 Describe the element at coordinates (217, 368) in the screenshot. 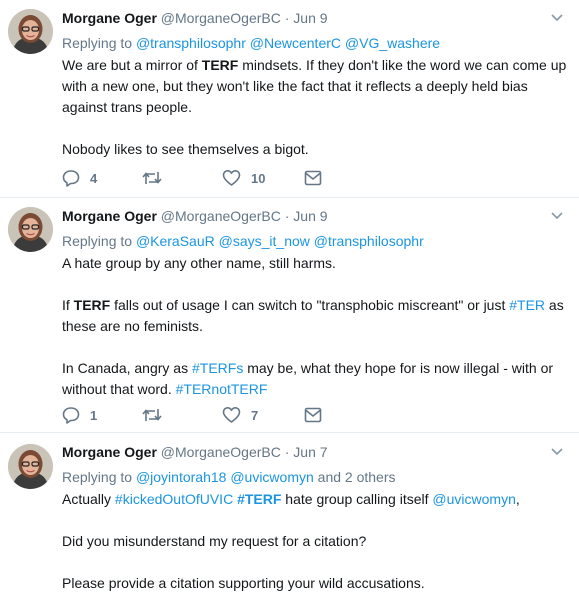

I see `hashtag-link: #TERFs` at that location.